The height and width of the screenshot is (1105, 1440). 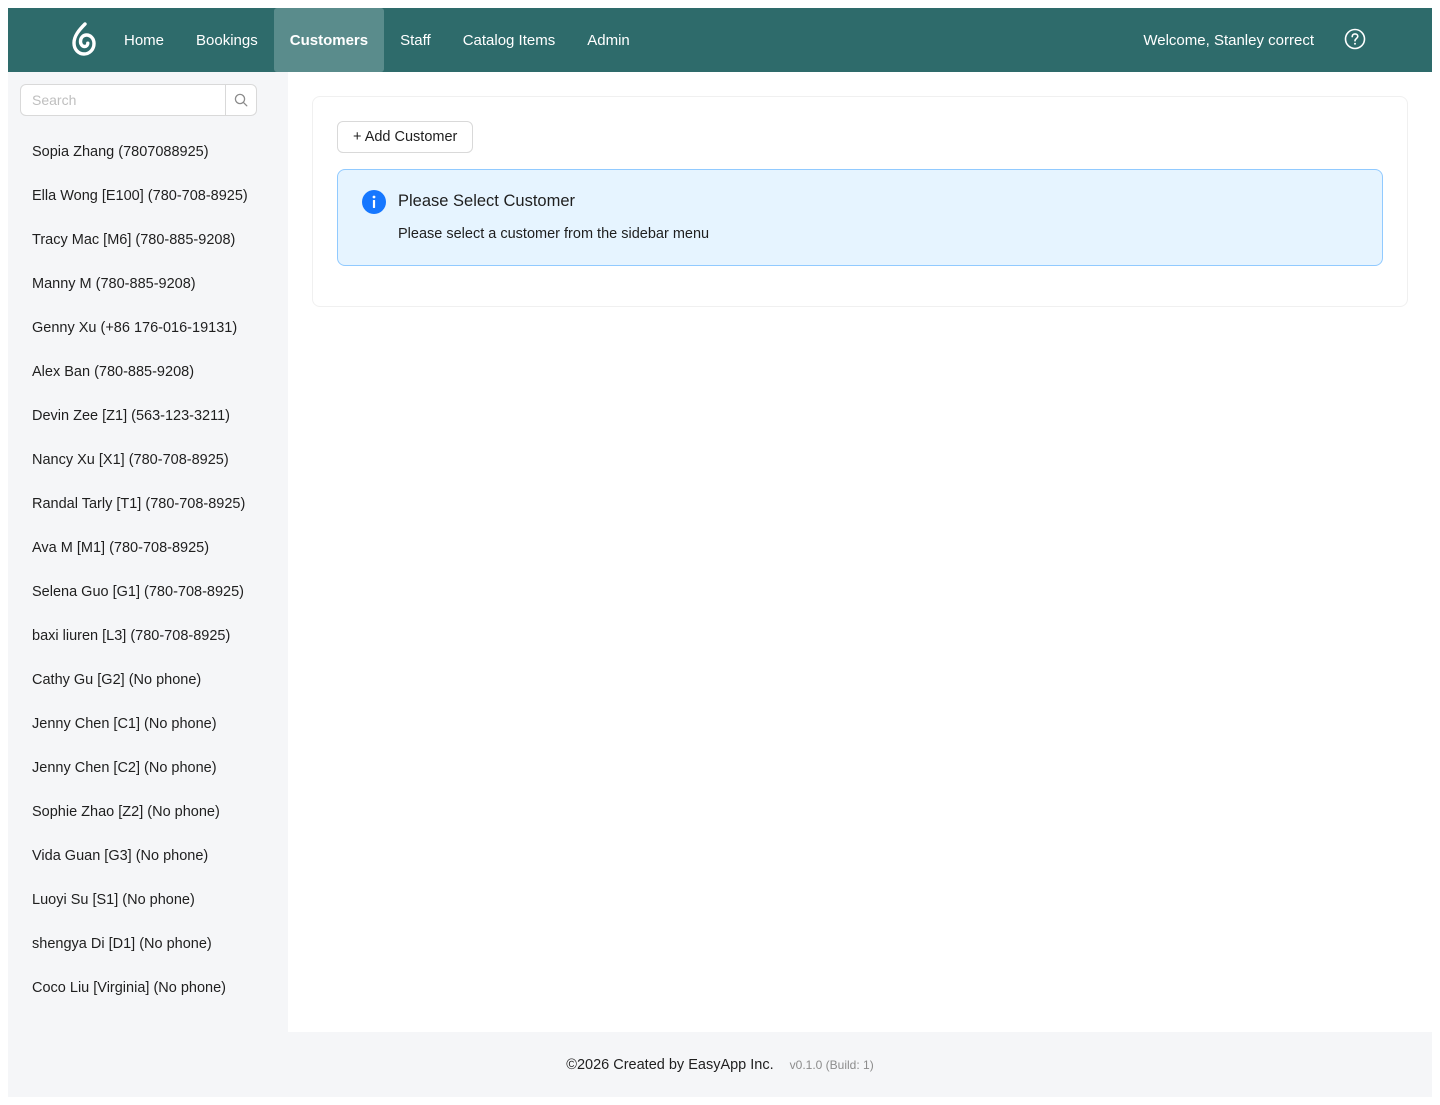 What do you see at coordinates (148, 152) in the screenshot?
I see `customer-list-item: Sopia Zhang (7807088925)` at bounding box center [148, 152].